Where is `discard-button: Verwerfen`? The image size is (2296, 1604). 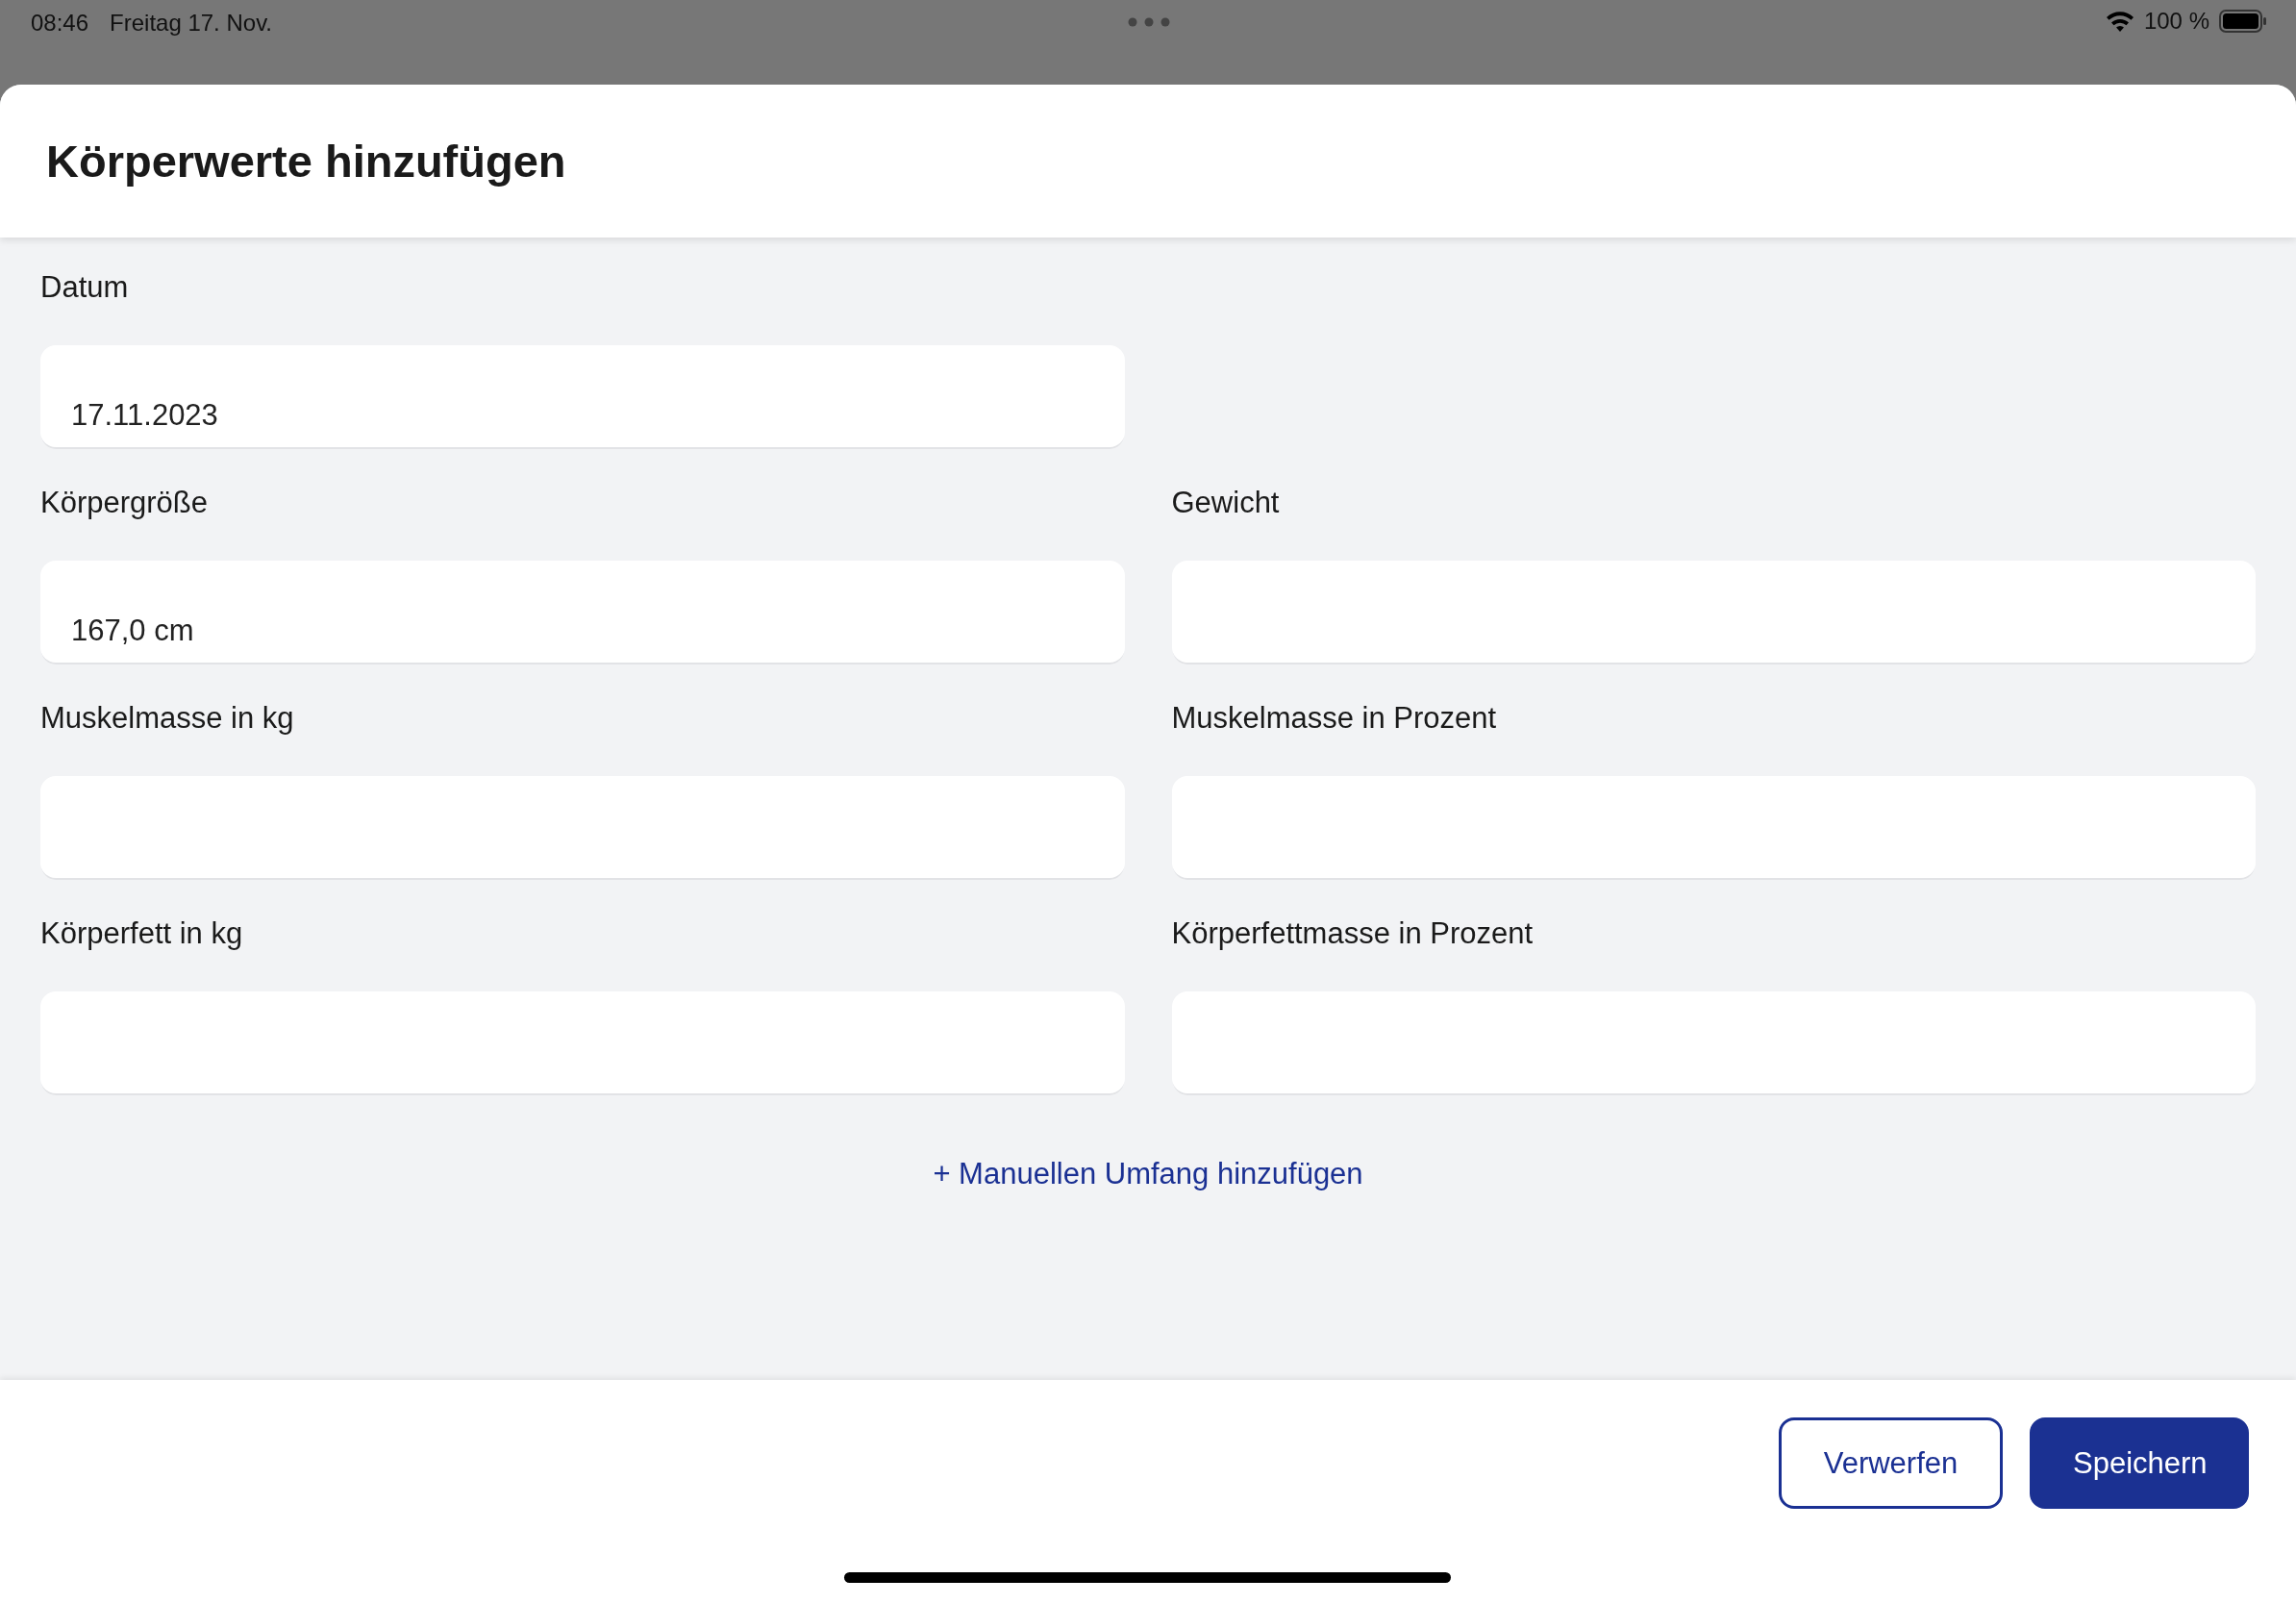
discard-button: Verwerfen is located at coordinates (1891, 1463).